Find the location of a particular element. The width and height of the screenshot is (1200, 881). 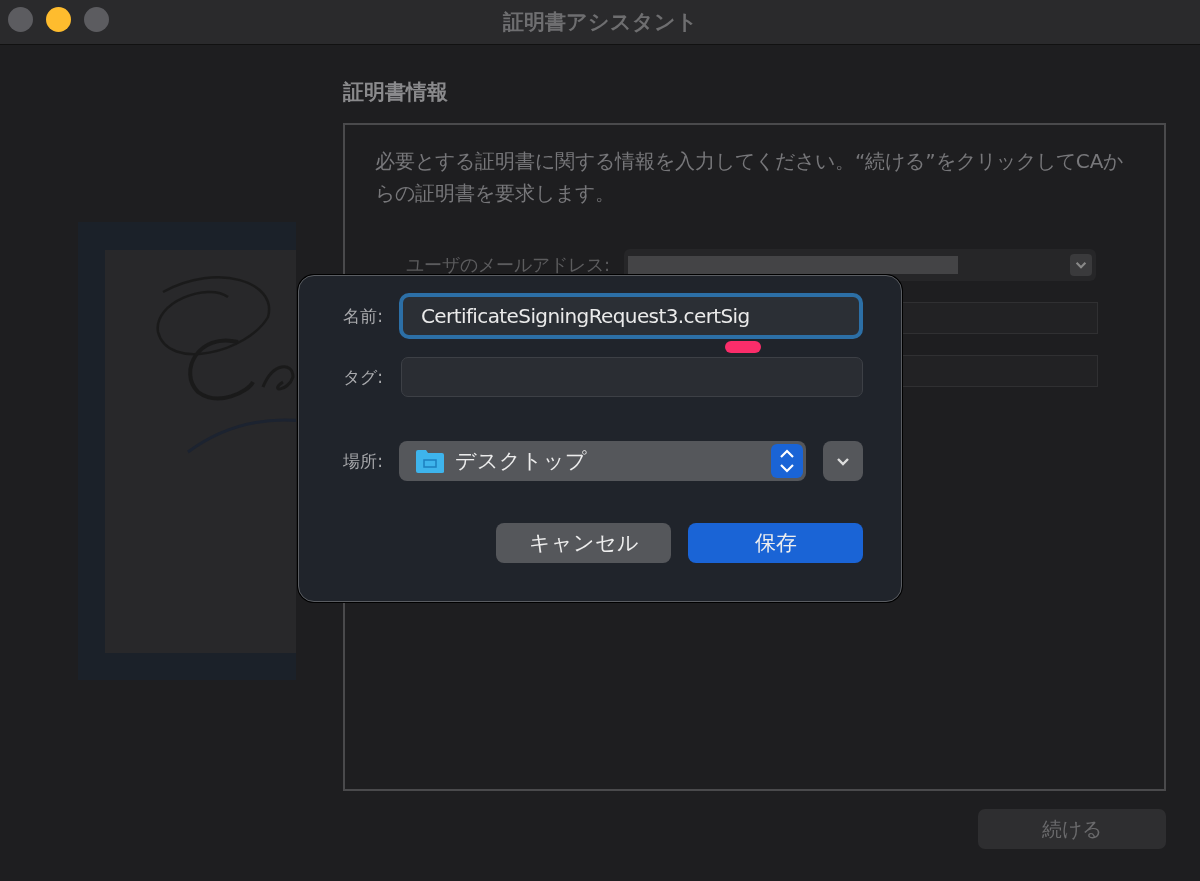

chevron-icon is located at coordinates (1081, 265).